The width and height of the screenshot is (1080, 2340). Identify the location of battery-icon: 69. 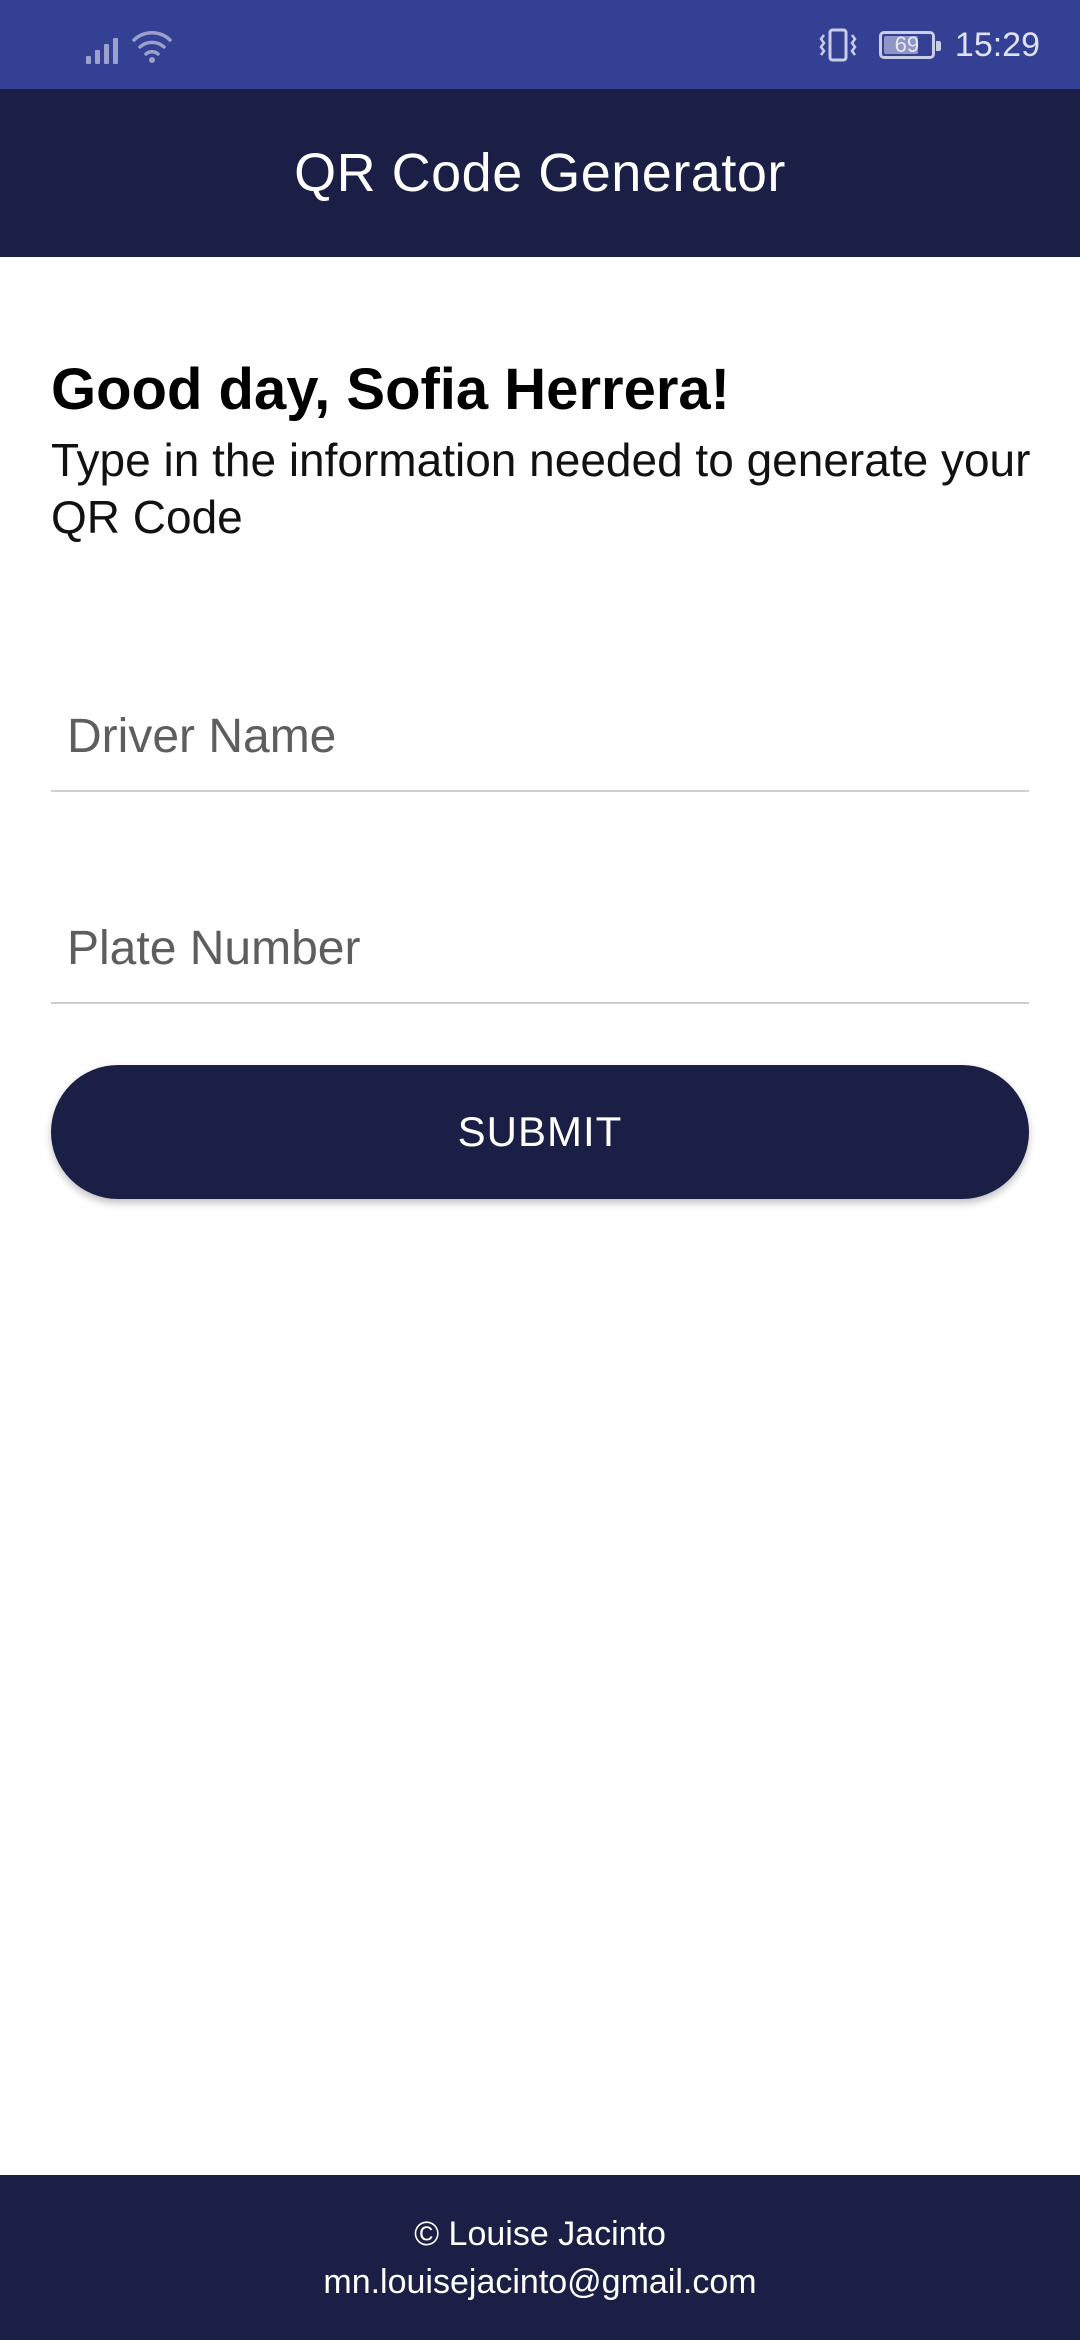
(909, 45).